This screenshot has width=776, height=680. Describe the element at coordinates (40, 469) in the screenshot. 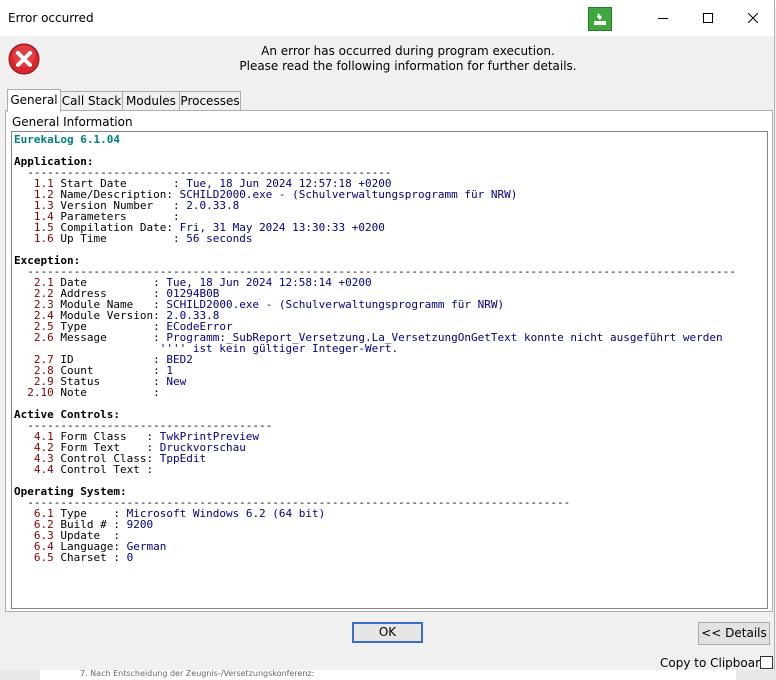

I see `log-row-number: 4.4` at that location.